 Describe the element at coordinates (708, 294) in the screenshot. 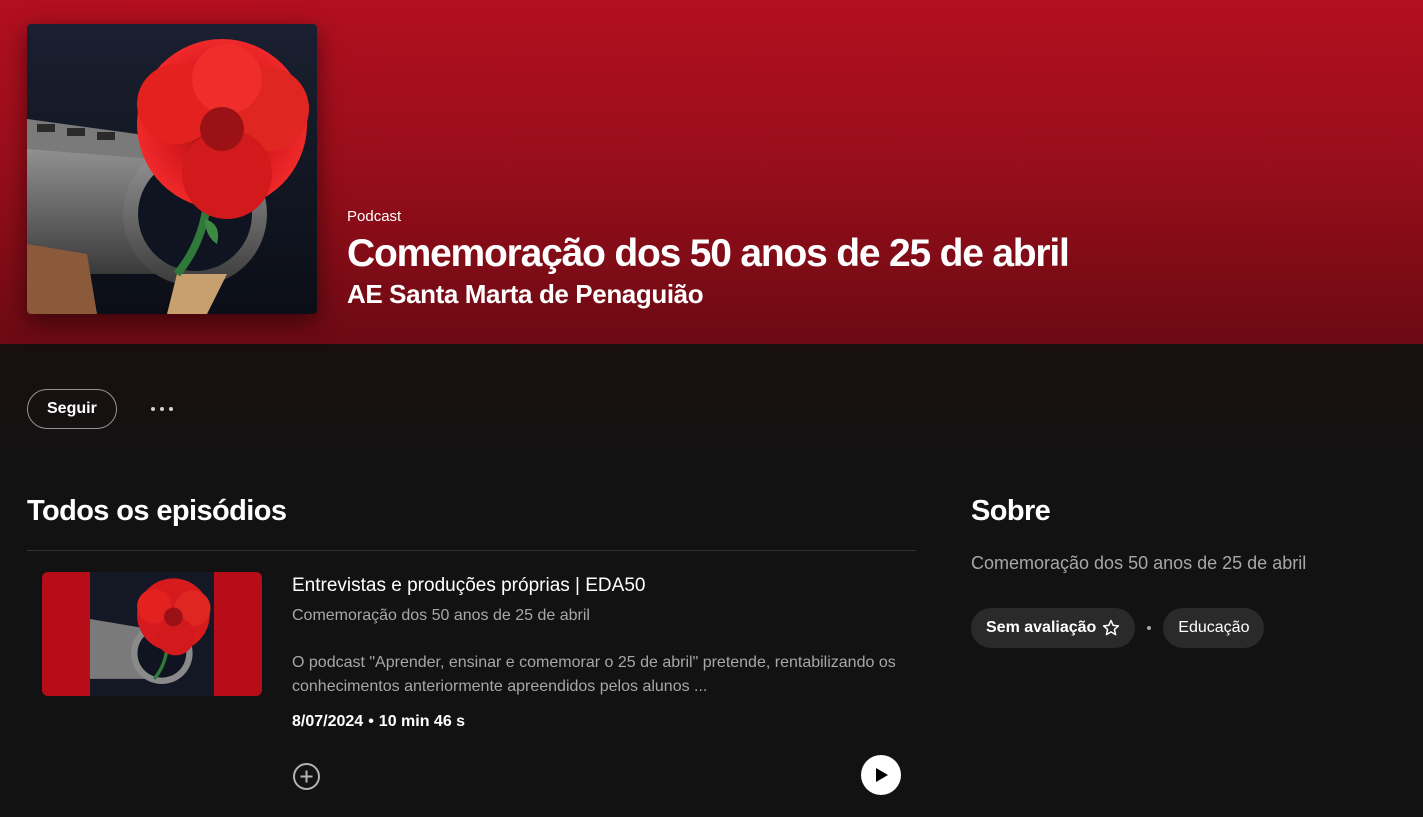

I see `publisher-link: AE Santa Marta de Penaguião` at that location.